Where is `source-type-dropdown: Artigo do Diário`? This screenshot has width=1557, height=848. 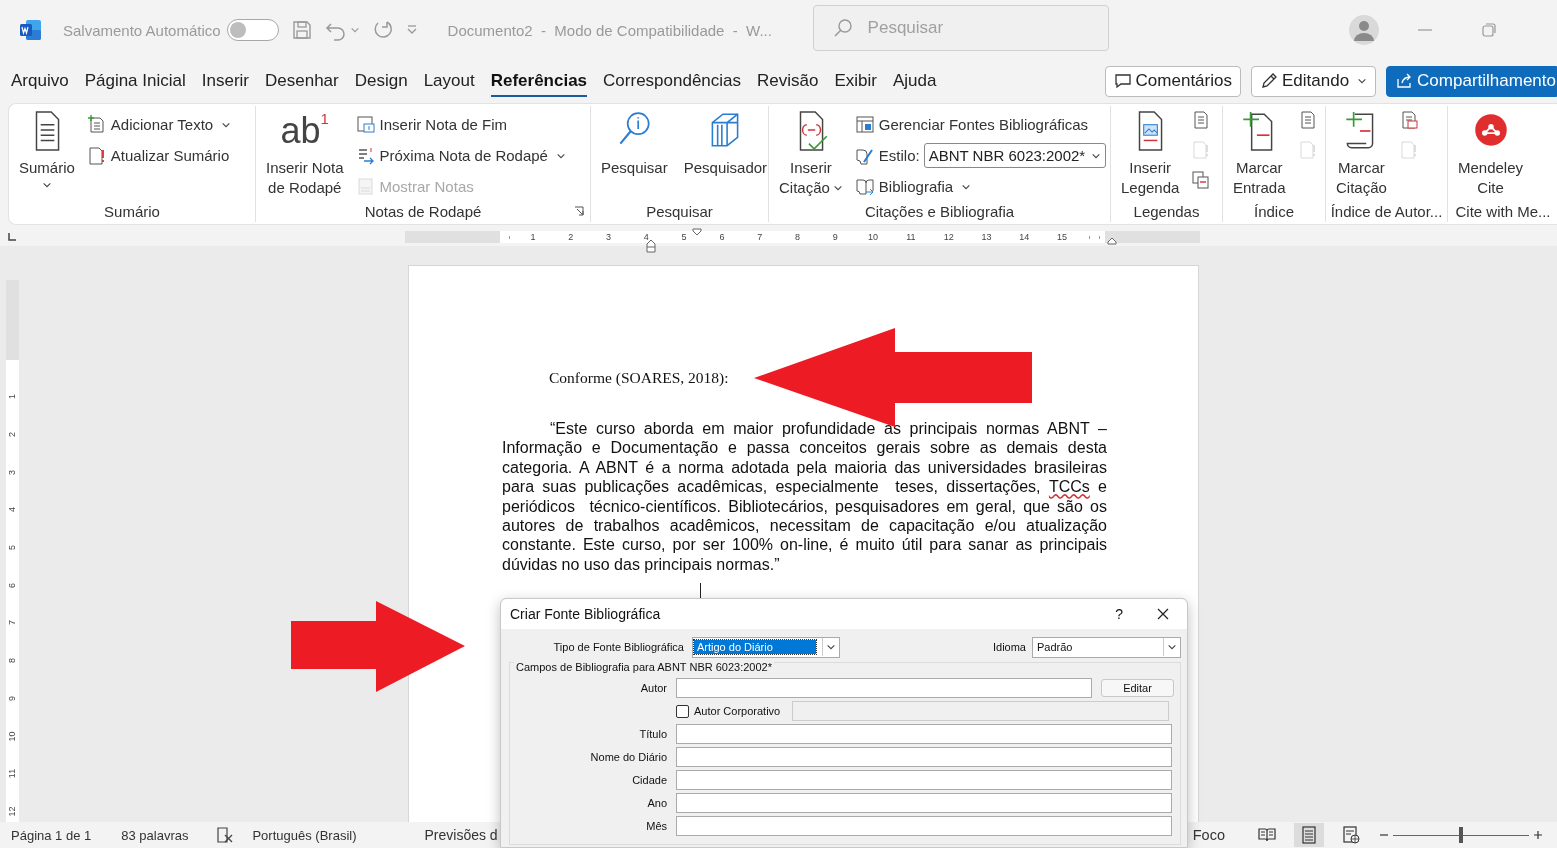 source-type-dropdown: Artigo do Diário is located at coordinates (766, 647).